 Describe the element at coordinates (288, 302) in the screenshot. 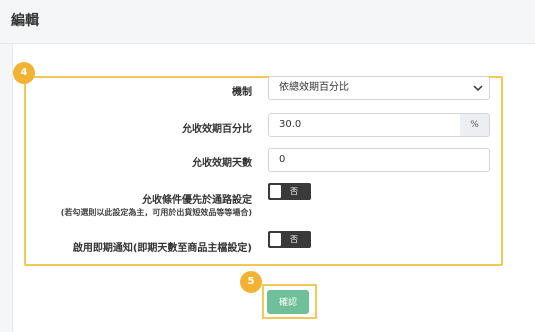

I see `confirm-button: 確認` at that location.